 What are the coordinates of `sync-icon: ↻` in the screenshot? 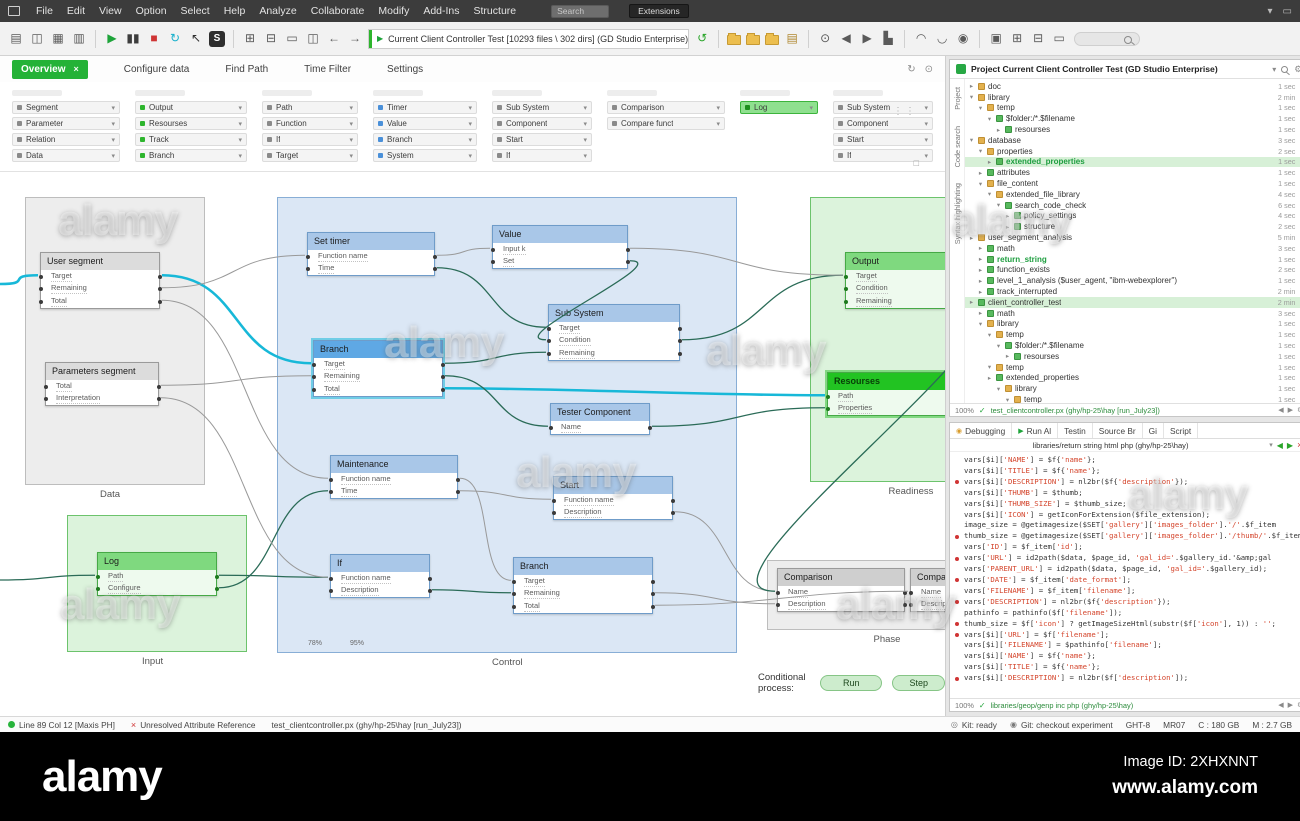 It's located at (175, 38).